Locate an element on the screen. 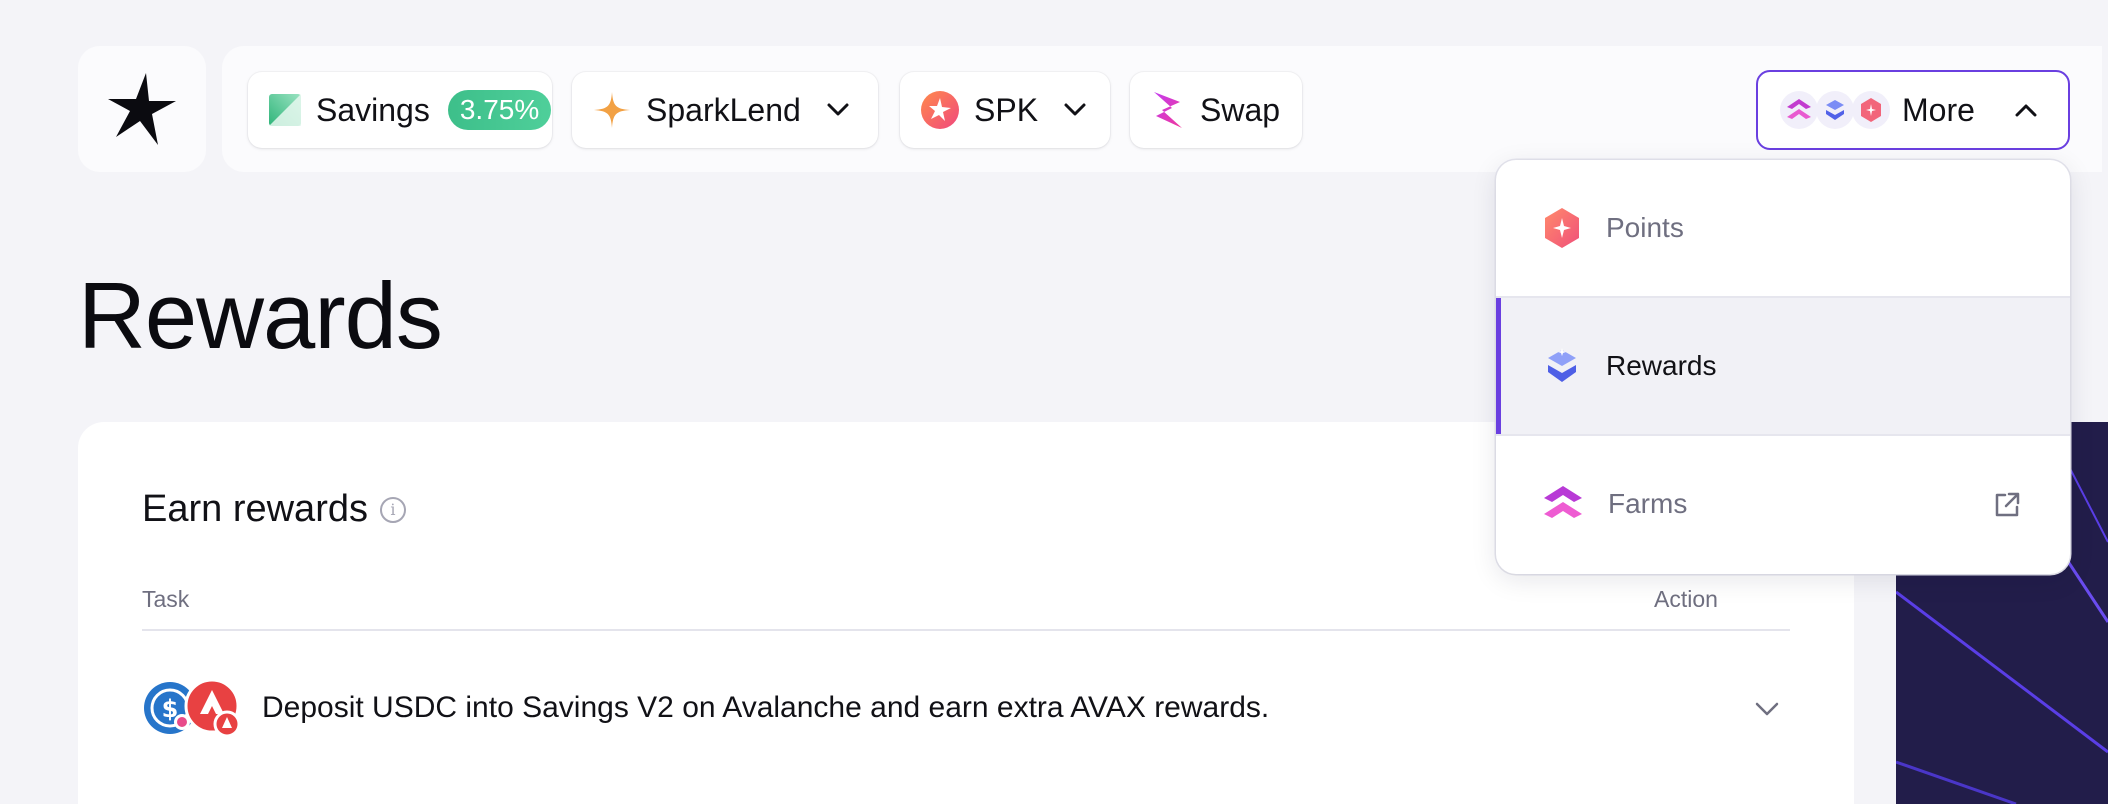  nav-spk-button: SPK is located at coordinates (1005, 110).